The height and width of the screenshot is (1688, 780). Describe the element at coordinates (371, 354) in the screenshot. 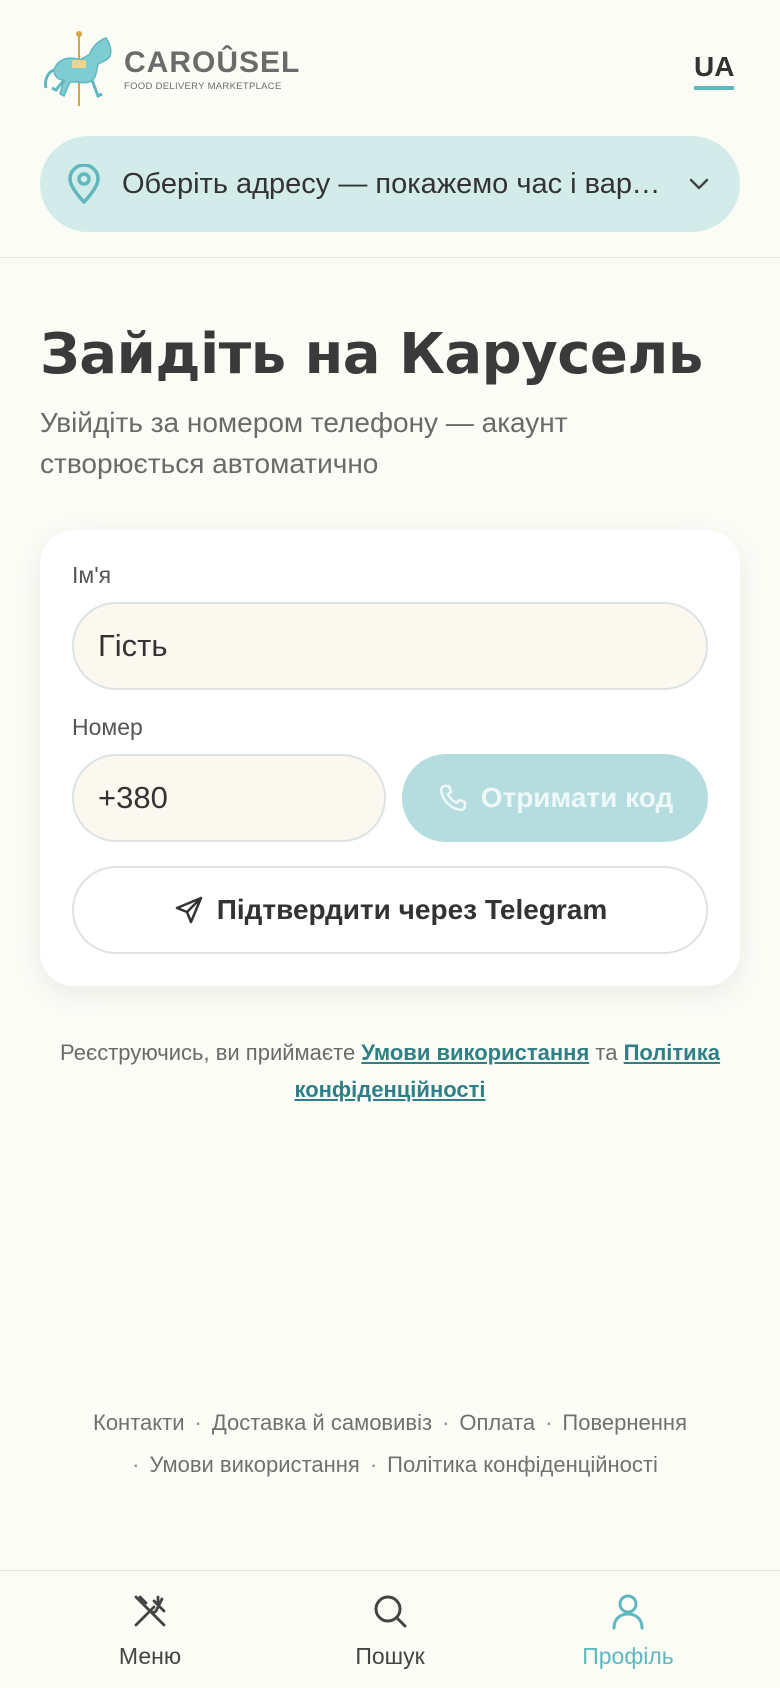

I see `page-title: Зайдіть на Карусель` at that location.